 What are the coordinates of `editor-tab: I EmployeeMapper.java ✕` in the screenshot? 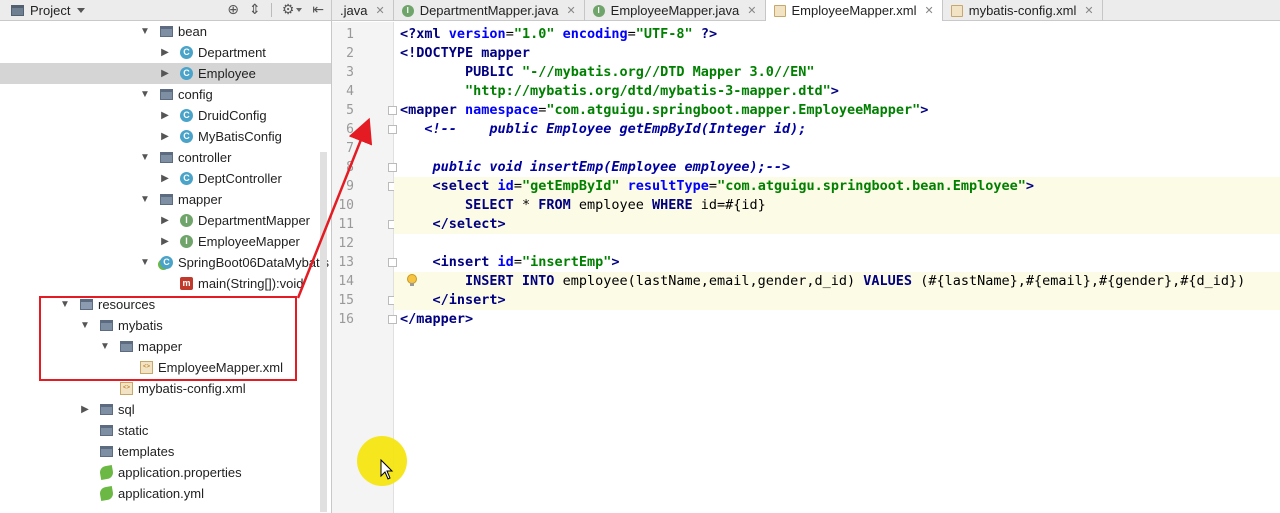 It's located at (675, 10).